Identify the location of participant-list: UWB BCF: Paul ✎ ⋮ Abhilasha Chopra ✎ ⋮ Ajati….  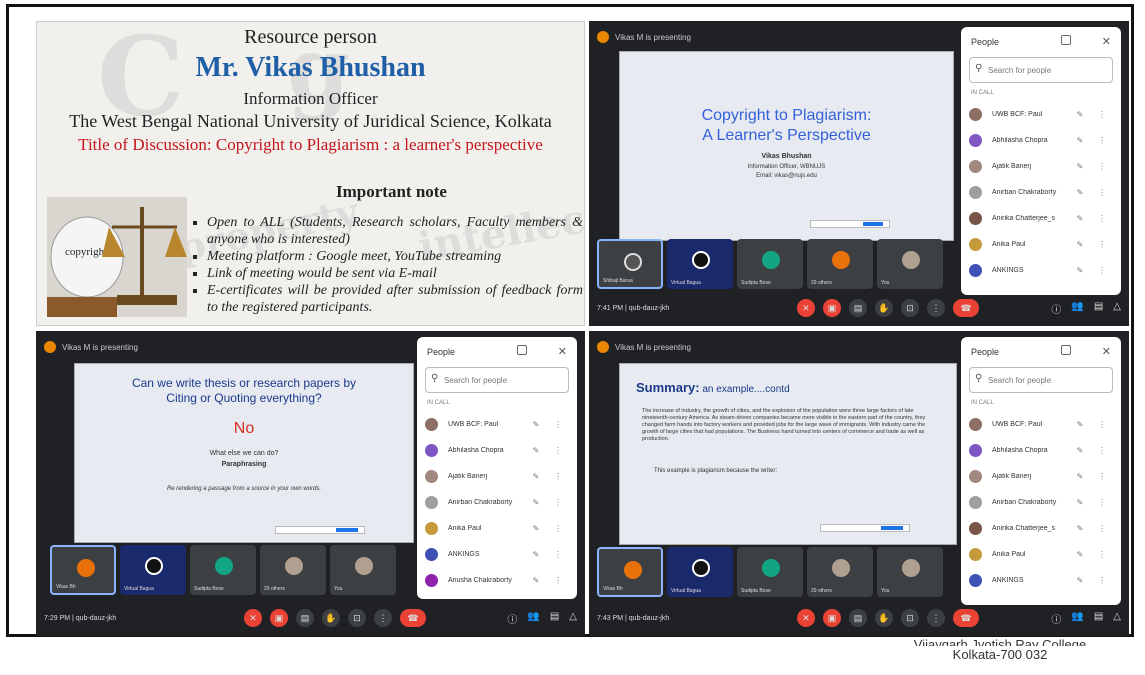
(1041, 192).